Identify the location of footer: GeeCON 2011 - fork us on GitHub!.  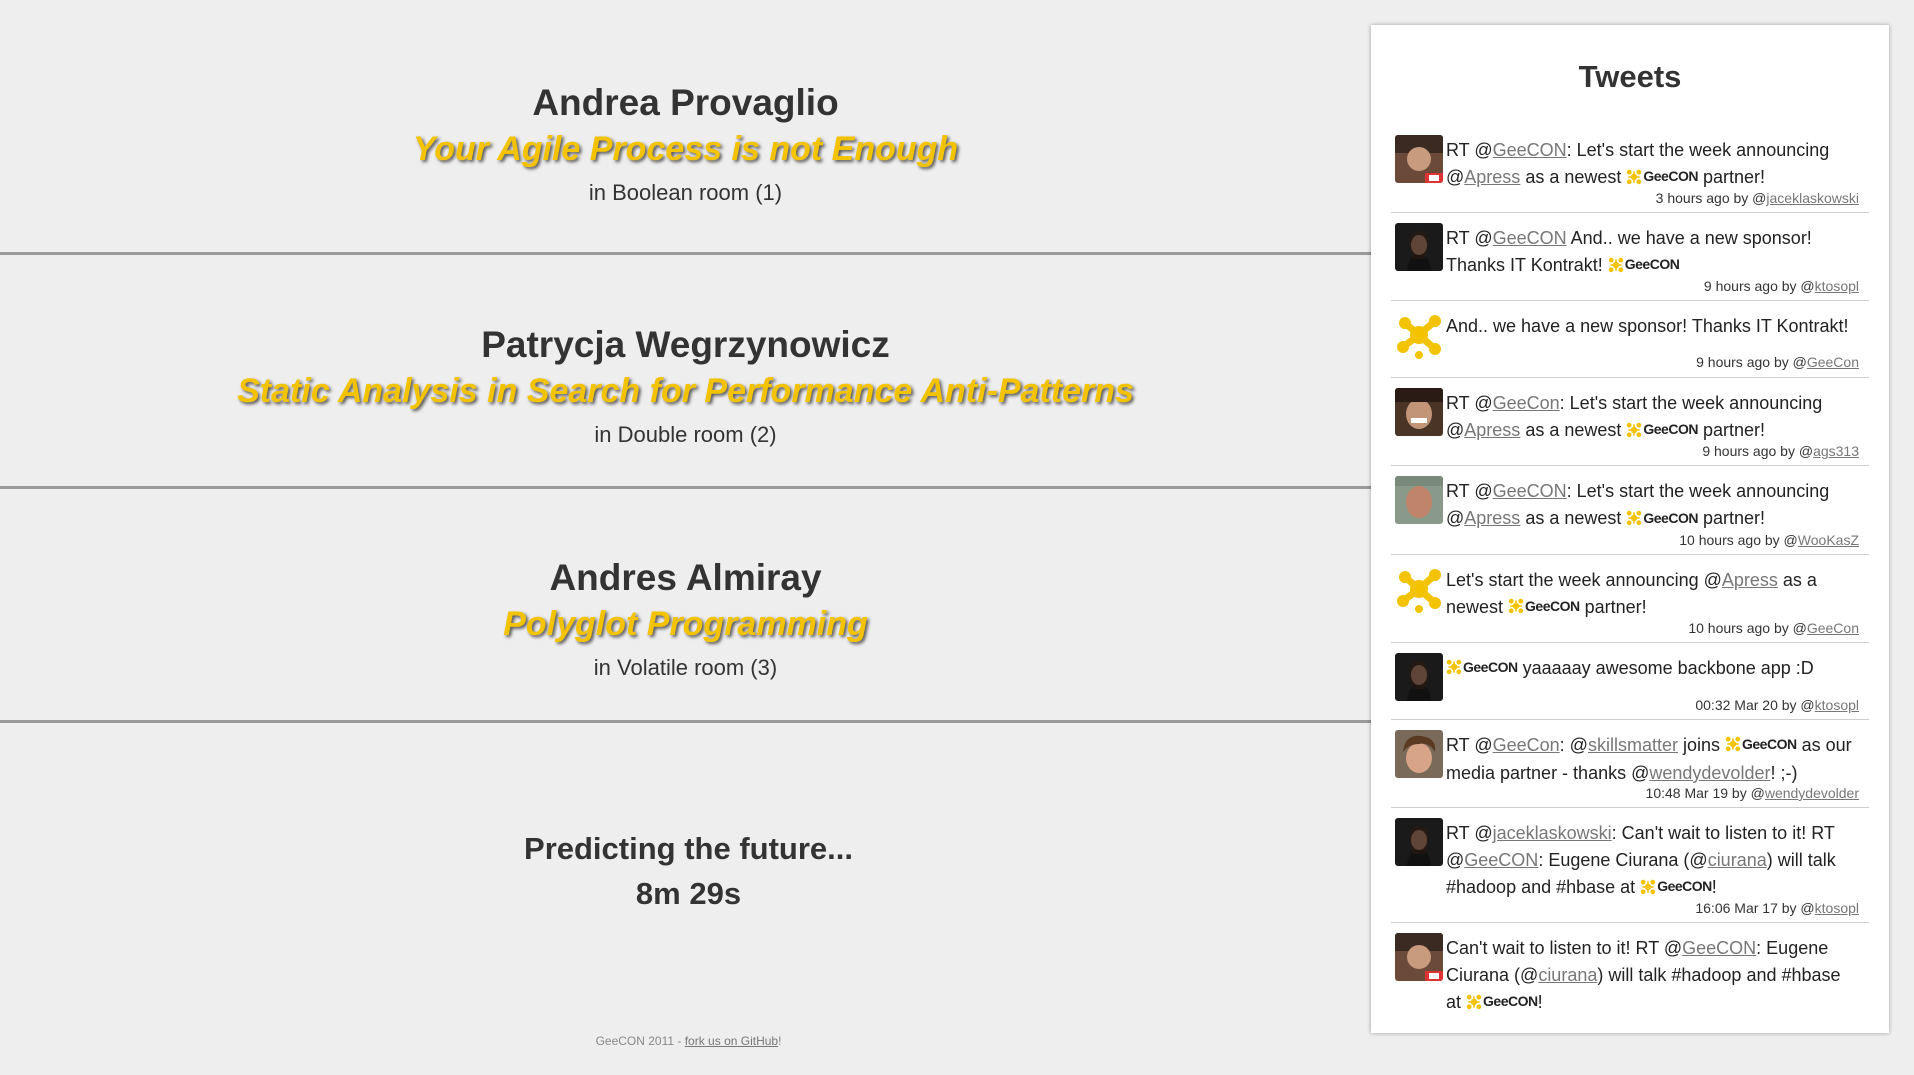
(688, 1041).